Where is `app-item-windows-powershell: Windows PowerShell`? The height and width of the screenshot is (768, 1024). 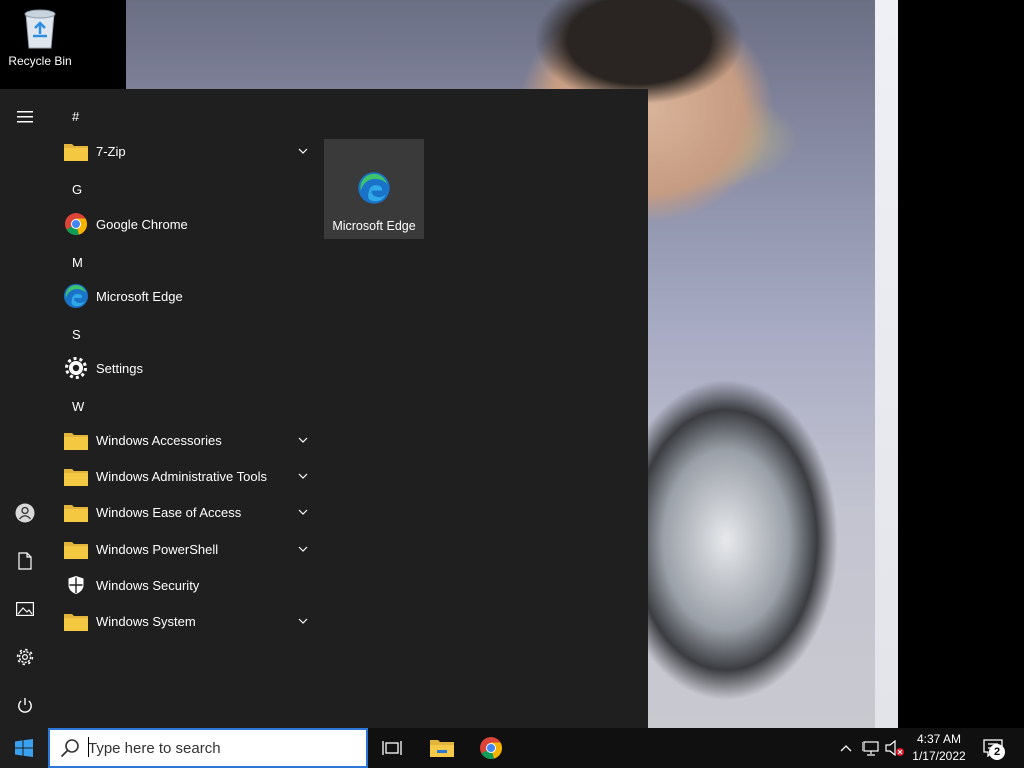
app-item-windows-powershell: Windows PowerShell is located at coordinates (185, 549).